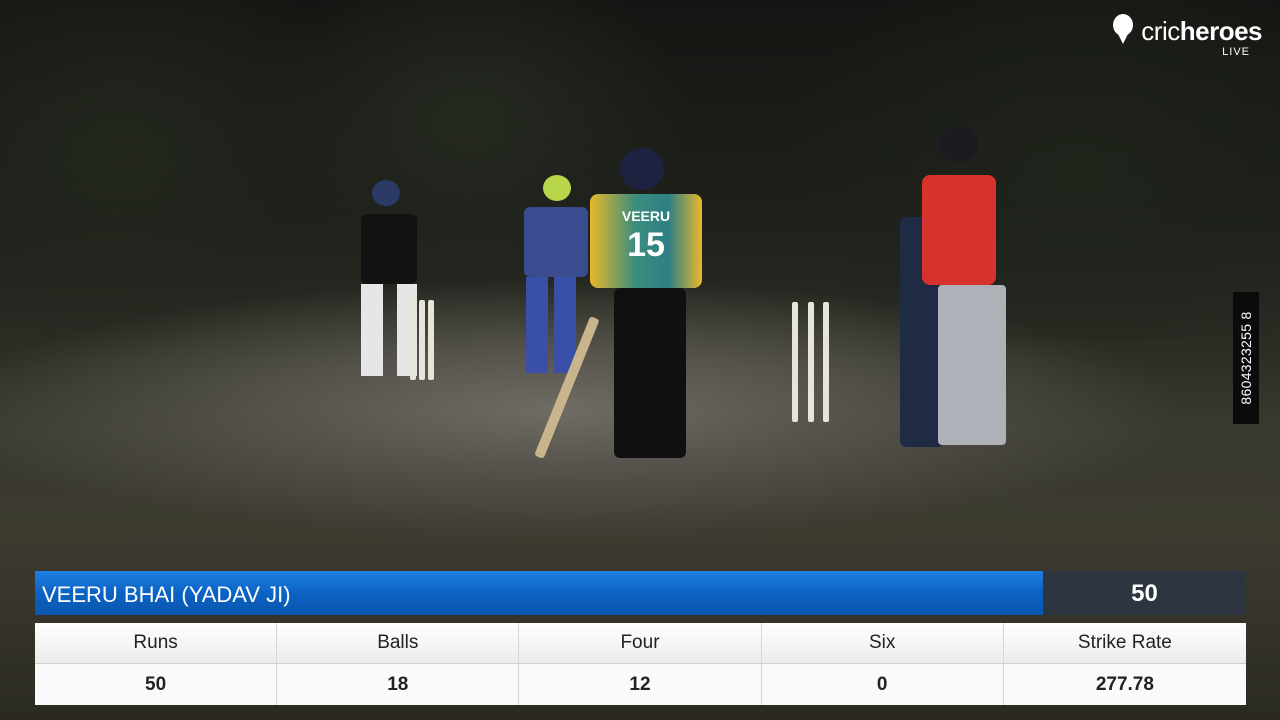  What do you see at coordinates (882, 643) in the screenshot?
I see `stat-header-sixes: Six` at bounding box center [882, 643].